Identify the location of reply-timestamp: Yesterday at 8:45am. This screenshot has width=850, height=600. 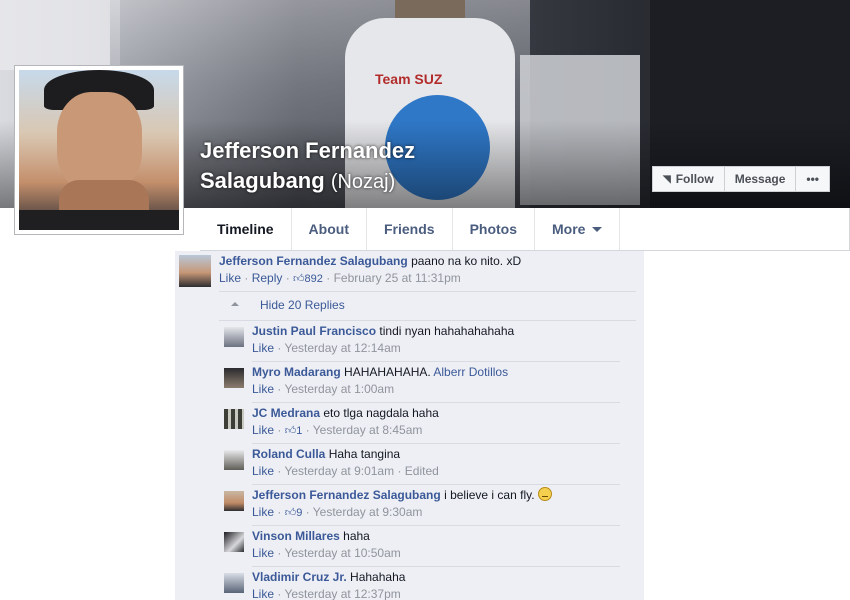
(368, 430).